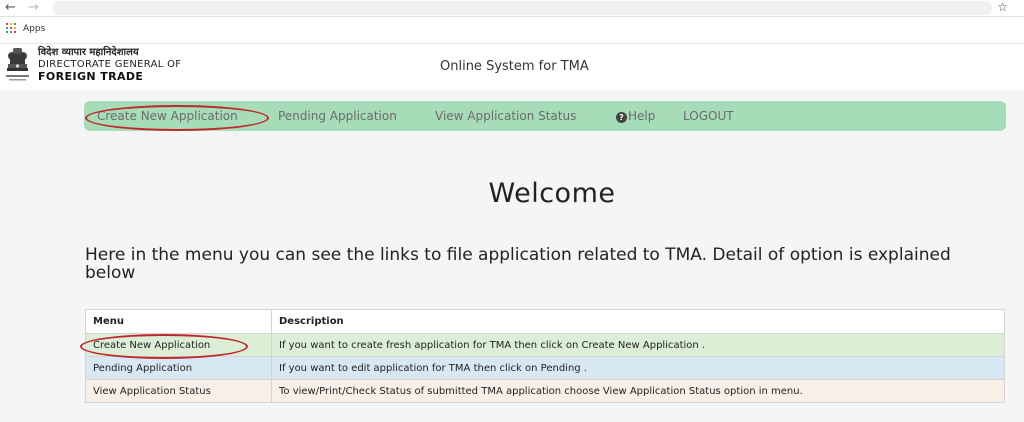 This screenshot has width=1024, height=422. Describe the element at coordinates (11, 28) in the screenshot. I see `apps-grid-icon` at that location.